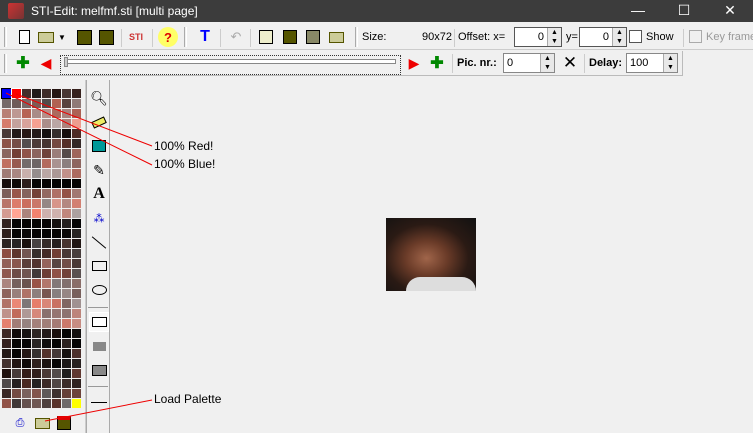  I want to click on first-frame-icon: ✚, so click(23, 63).